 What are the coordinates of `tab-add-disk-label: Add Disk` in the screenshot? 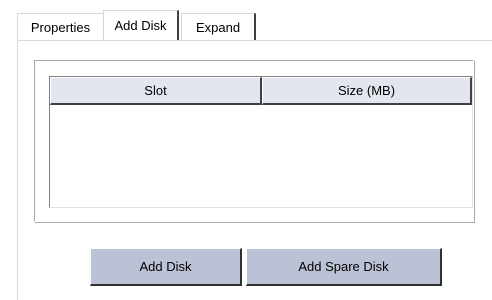 It's located at (140, 25).